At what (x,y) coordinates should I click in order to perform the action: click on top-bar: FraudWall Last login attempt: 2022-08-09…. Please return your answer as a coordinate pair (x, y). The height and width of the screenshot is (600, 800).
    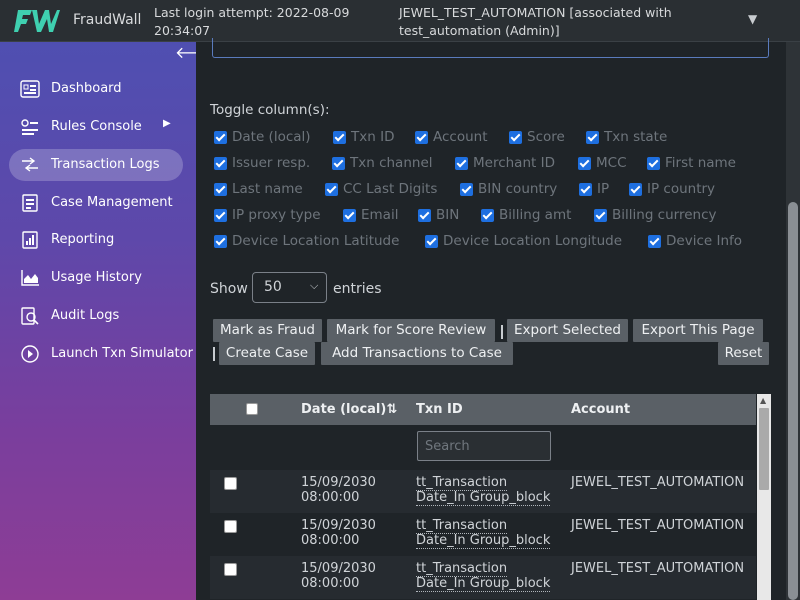
    Looking at the image, I should click on (400, 21).